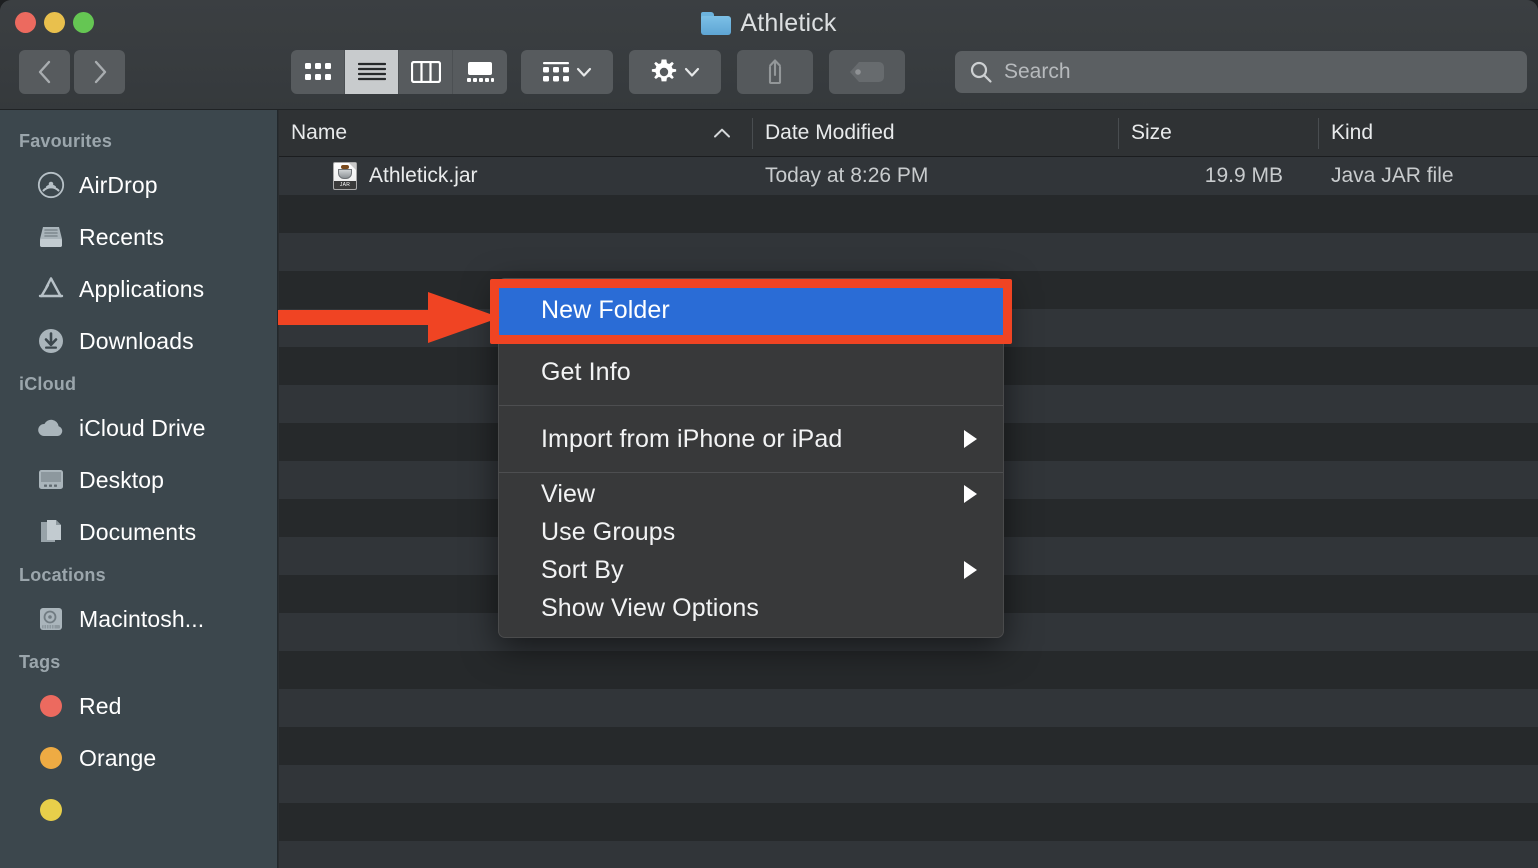 Image resolution: width=1538 pixels, height=868 pixels. What do you see at coordinates (751, 372) in the screenshot?
I see `menu-item-get-info: Get Info` at bounding box center [751, 372].